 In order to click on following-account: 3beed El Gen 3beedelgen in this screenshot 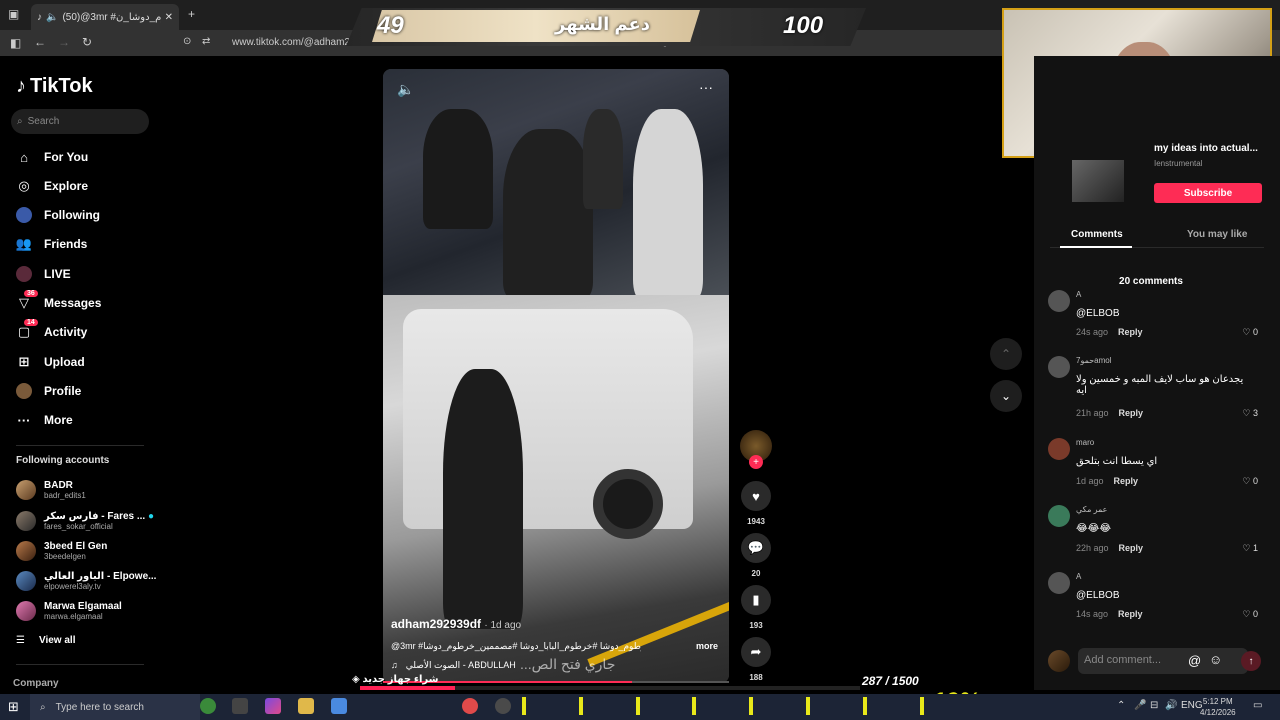, I will do `click(61, 551)`.